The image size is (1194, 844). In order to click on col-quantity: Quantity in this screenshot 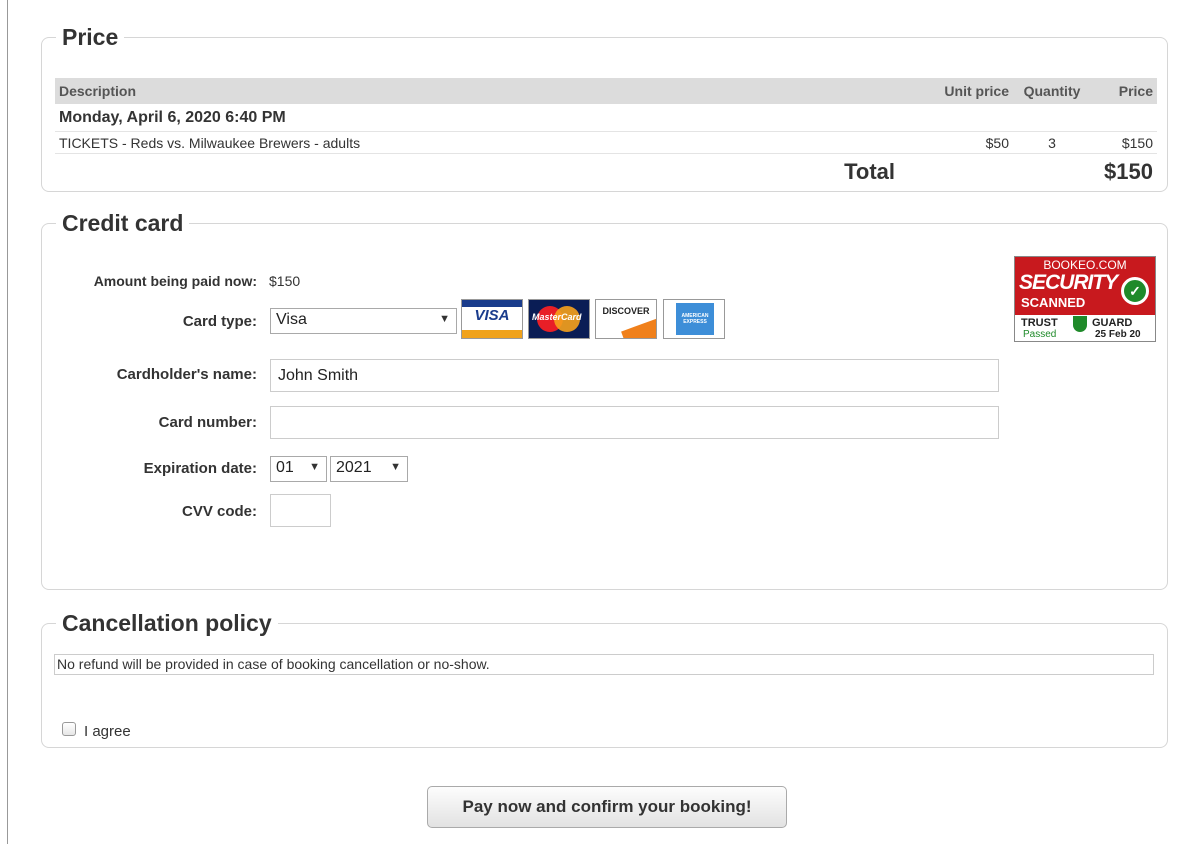, I will do `click(1052, 91)`.